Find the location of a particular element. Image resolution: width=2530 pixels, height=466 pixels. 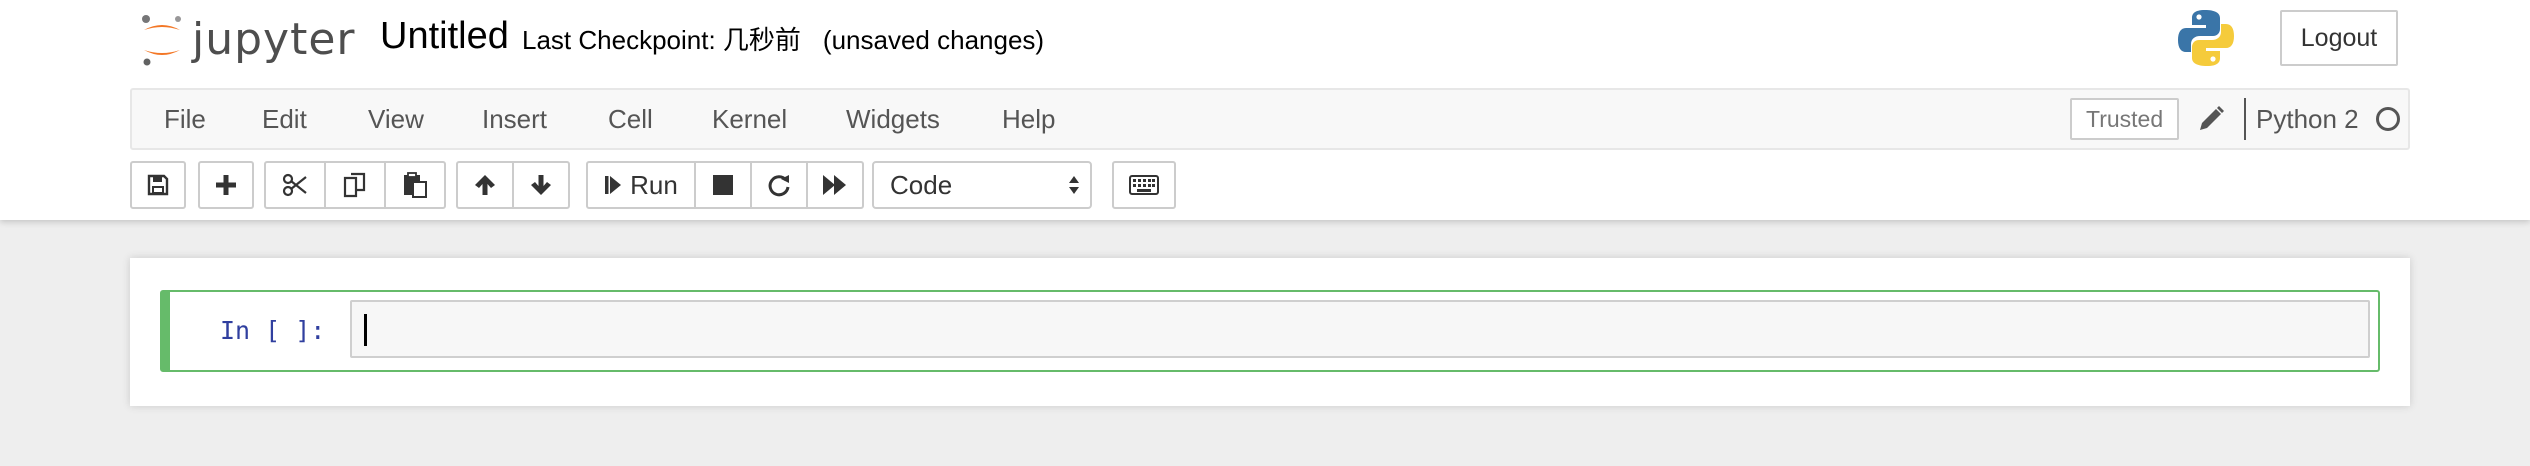

run-all-button is located at coordinates (835, 185).